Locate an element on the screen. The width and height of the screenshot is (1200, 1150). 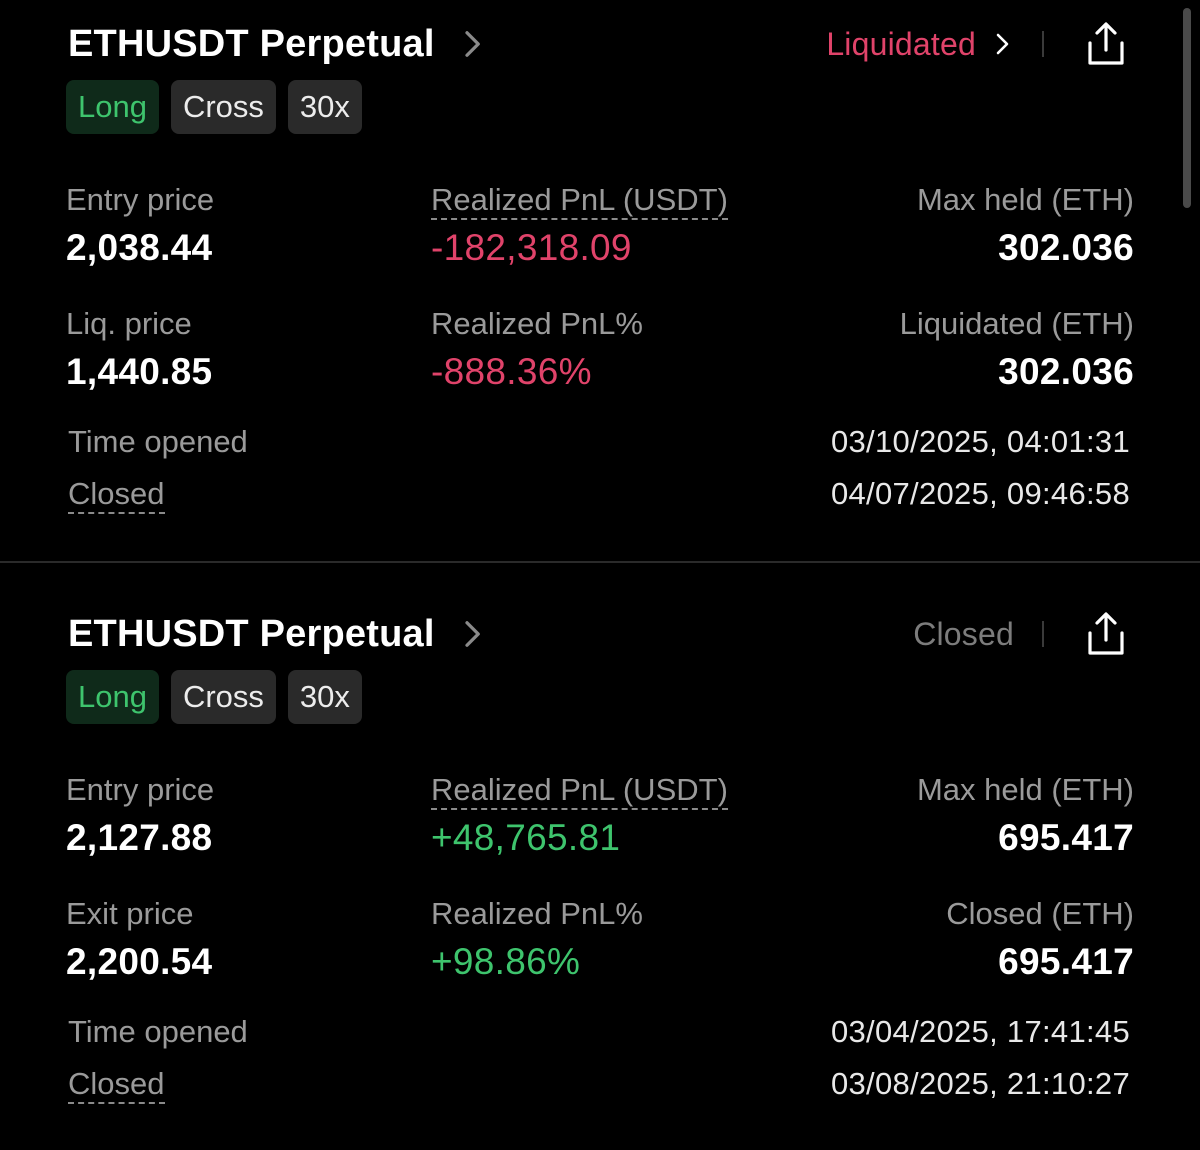
liquidated-qty-value: 302.036 is located at coordinates (1066, 371).